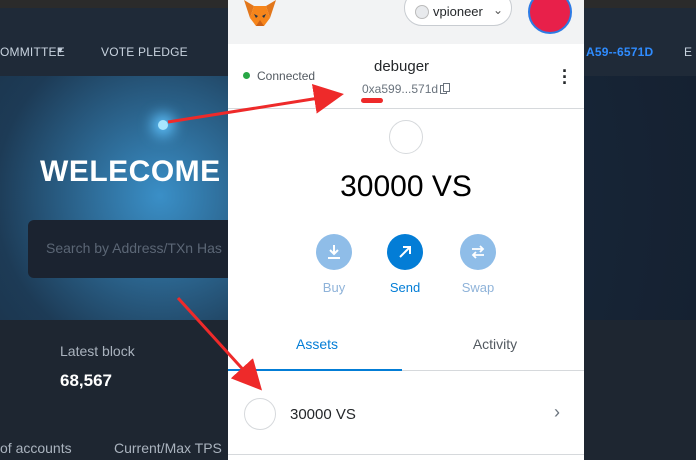 The width and height of the screenshot is (696, 460). What do you see at coordinates (246, 75) in the screenshot?
I see `connected-dot-icon` at bounding box center [246, 75].